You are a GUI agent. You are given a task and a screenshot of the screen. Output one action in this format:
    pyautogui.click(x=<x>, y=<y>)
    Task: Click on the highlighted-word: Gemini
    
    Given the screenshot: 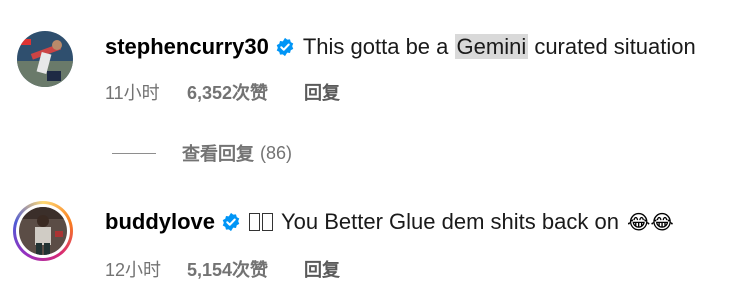 What is the action you would take?
    pyautogui.click(x=491, y=46)
    